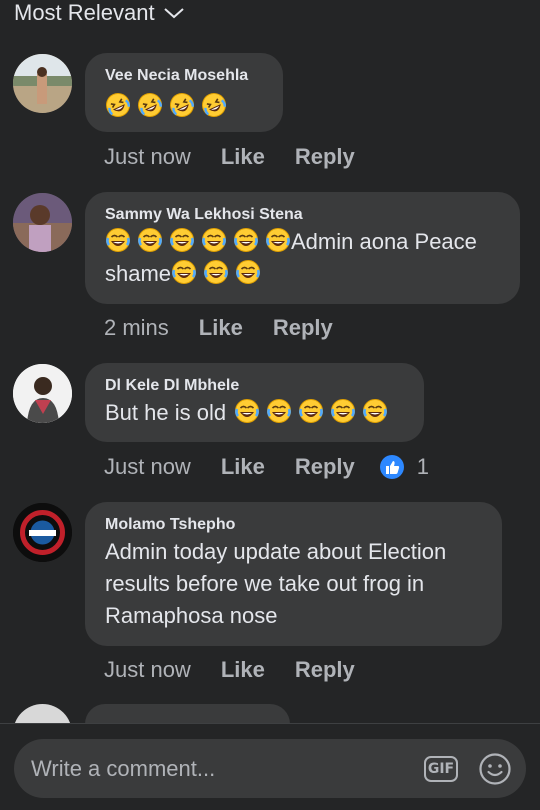  What do you see at coordinates (191, 615) in the screenshot?
I see `comment-text-line3: Ramaphosa nose` at bounding box center [191, 615].